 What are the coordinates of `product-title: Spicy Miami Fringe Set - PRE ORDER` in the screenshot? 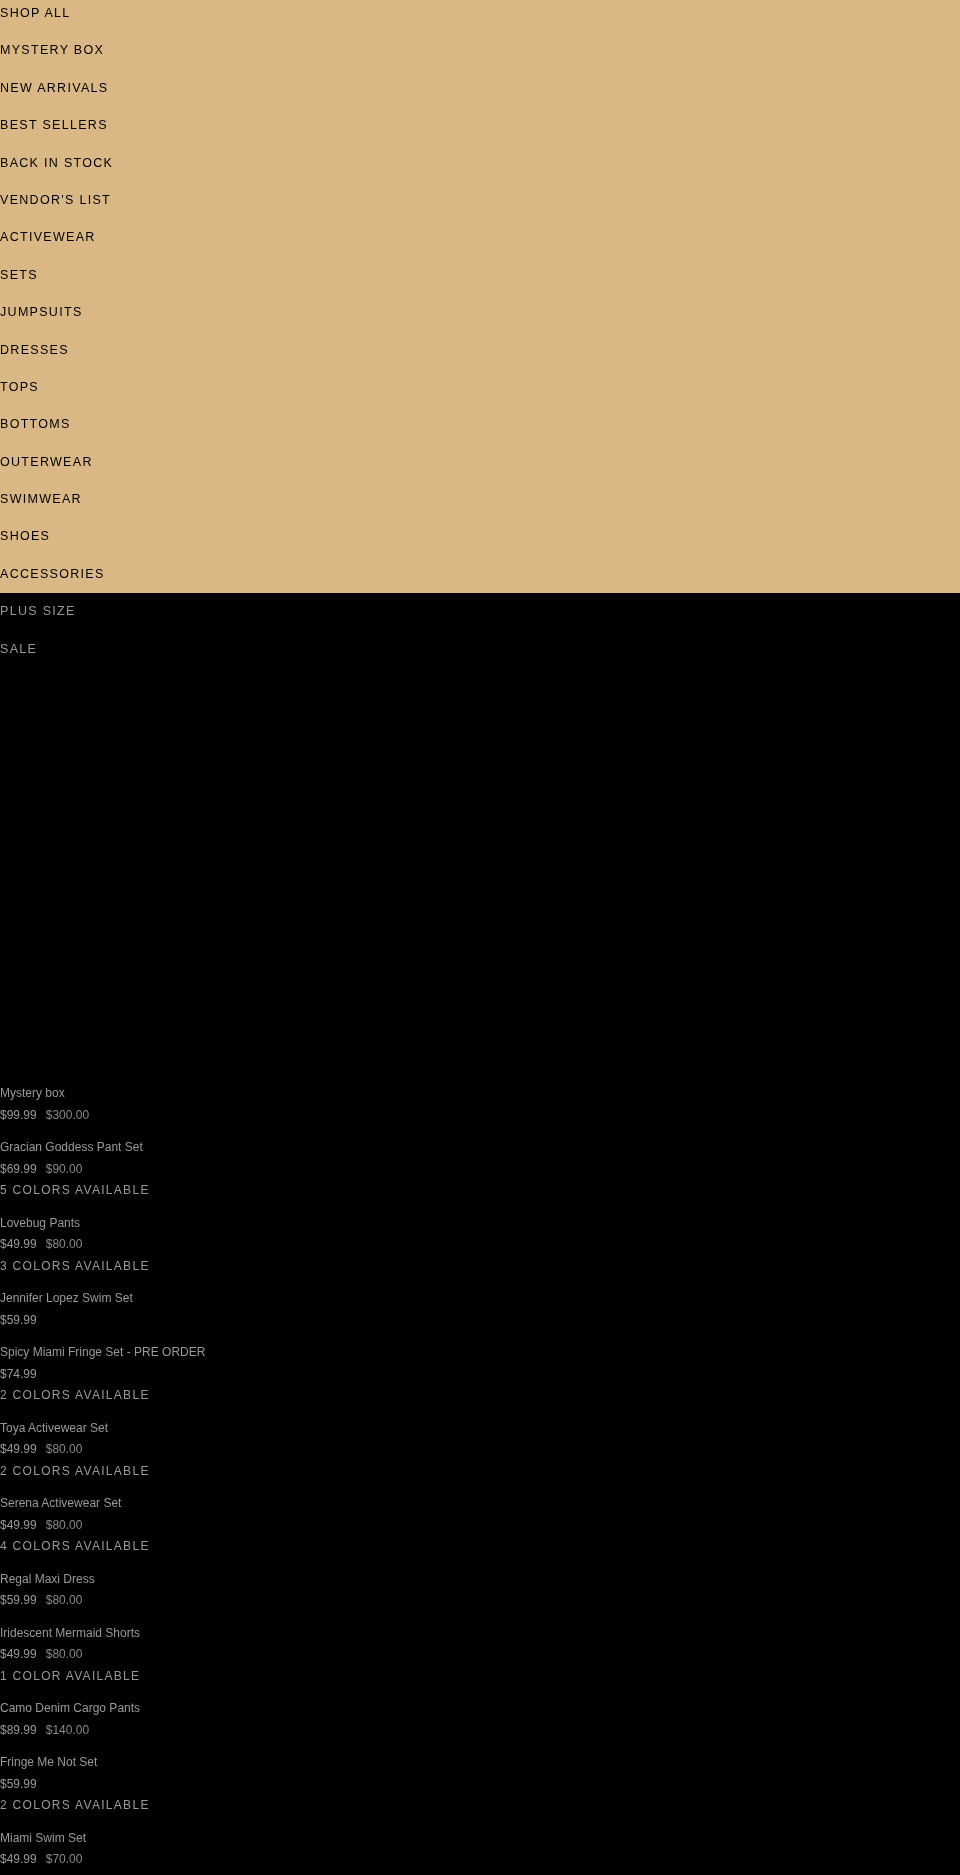 It's located at (103, 1353).